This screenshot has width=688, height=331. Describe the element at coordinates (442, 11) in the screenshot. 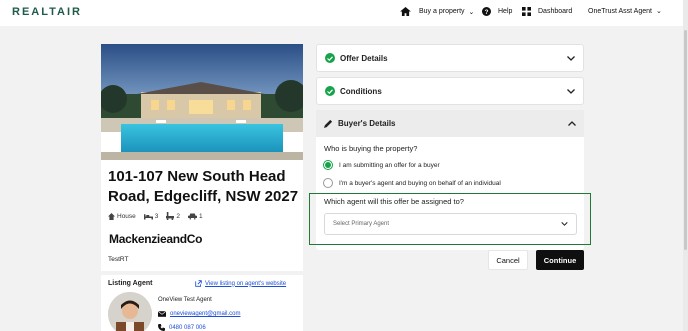

I see `buy-property-label: Buy a property` at that location.